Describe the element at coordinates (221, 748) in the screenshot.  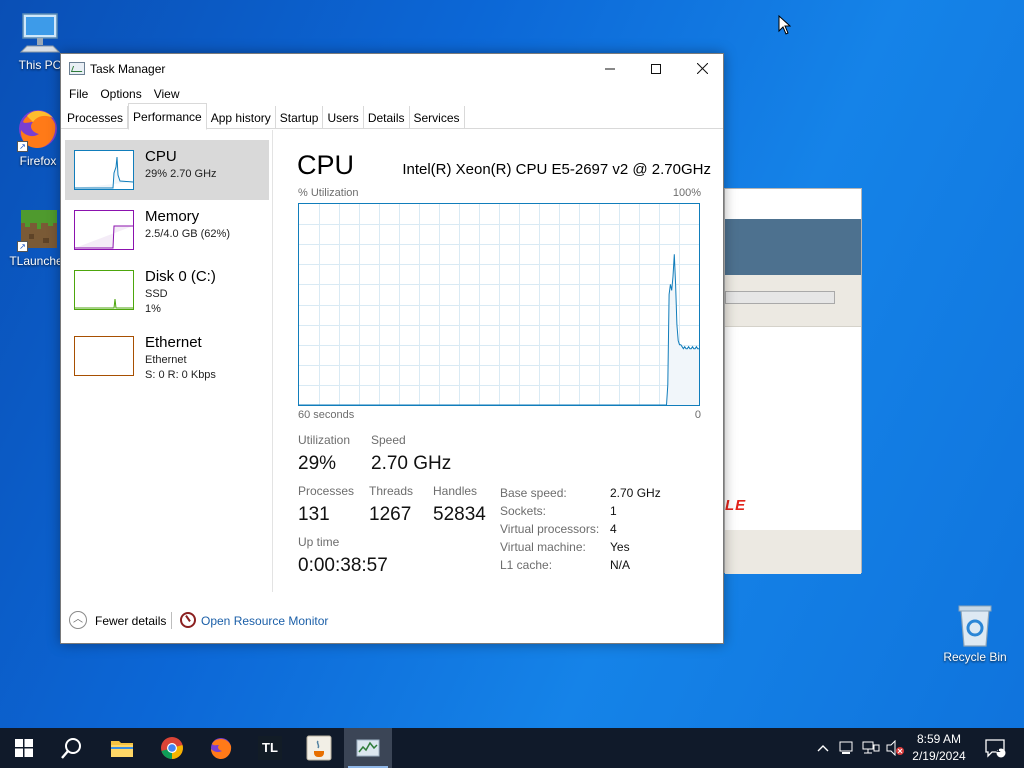
I see `taskbar-firefox` at that location.